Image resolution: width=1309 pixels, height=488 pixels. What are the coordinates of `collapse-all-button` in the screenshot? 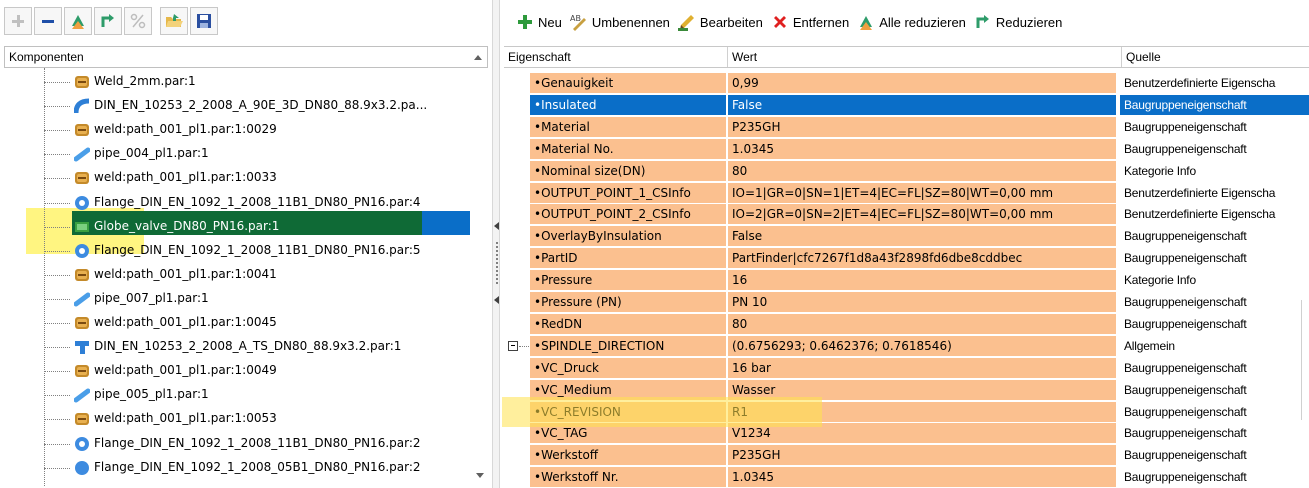 It's located at (78, 21).